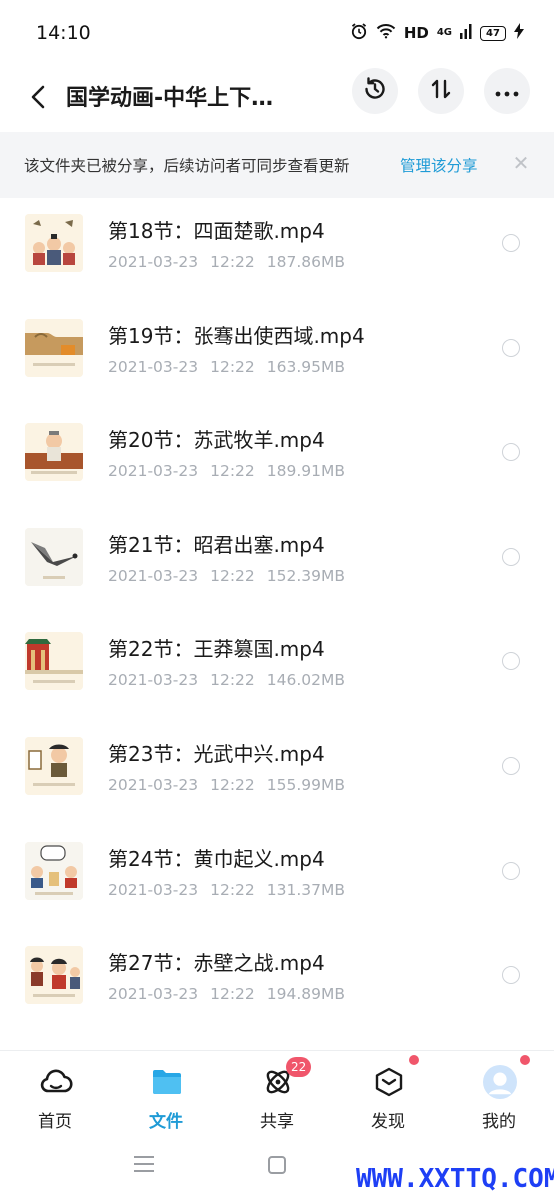 The image size is (554, 1200). Describe the element at coordinates (388, 1093) in the screenshot. I see `nav-item-discover: 发现` at that location.